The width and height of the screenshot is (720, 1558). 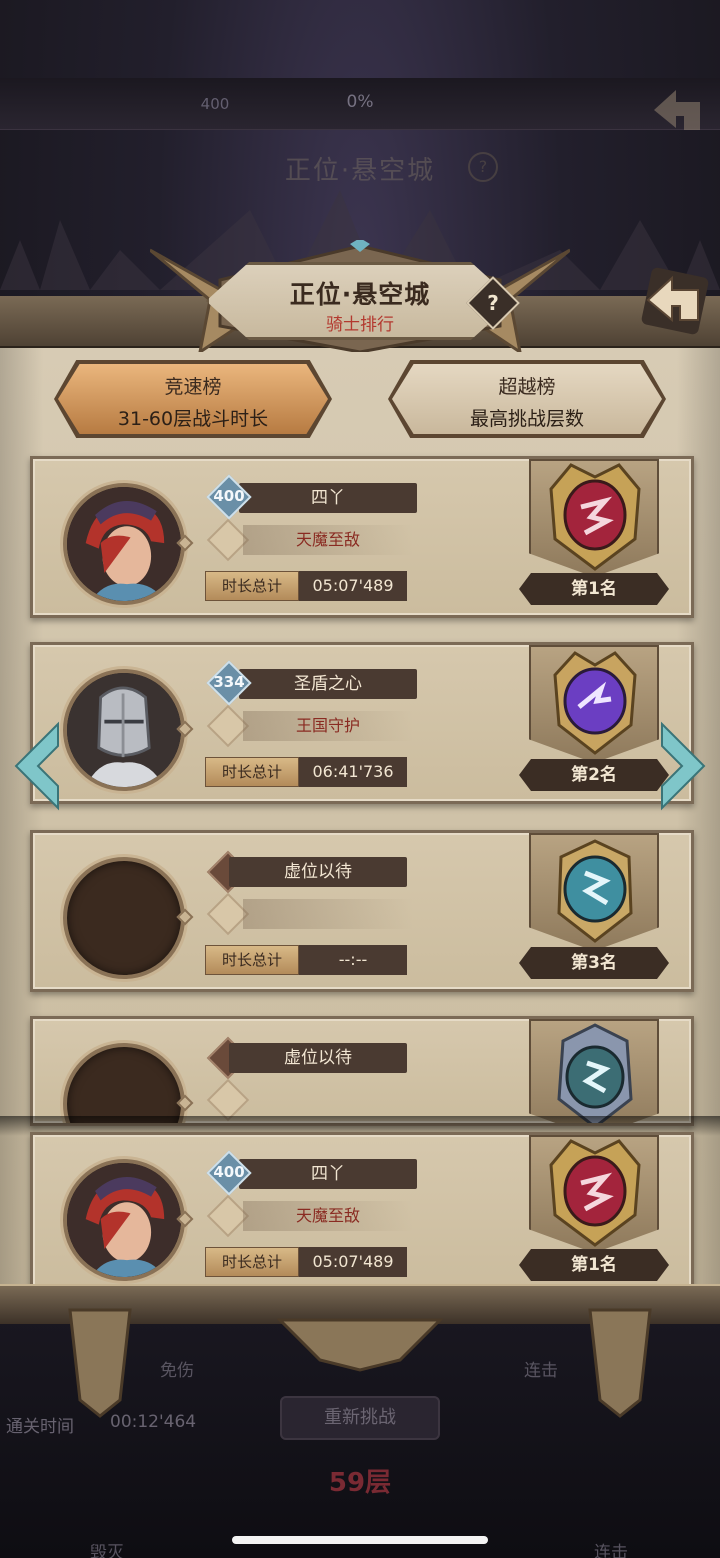 What do you see at coordinates (360, 1418) in the screenshot?
I see `retry-button: 重新挑战` at bounding box center [360, 1418].